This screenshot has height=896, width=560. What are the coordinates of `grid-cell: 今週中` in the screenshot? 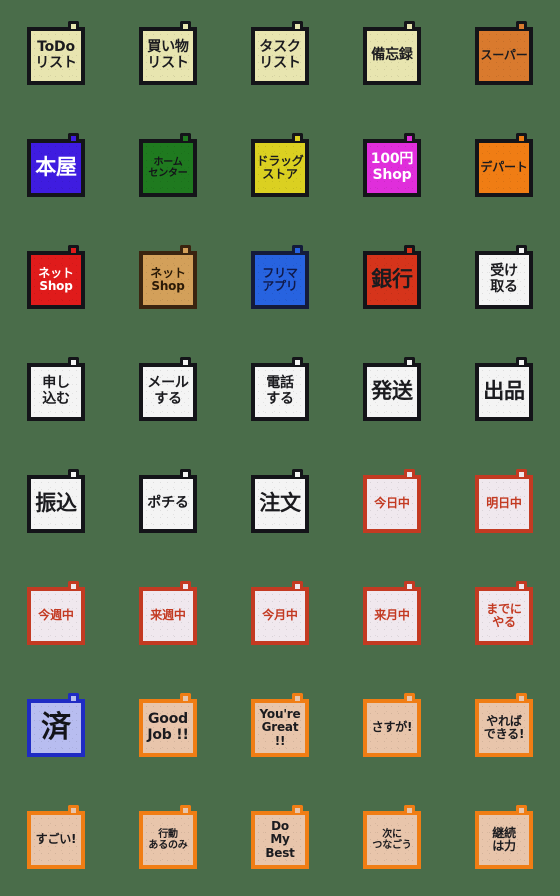 It's located at (56, 616).